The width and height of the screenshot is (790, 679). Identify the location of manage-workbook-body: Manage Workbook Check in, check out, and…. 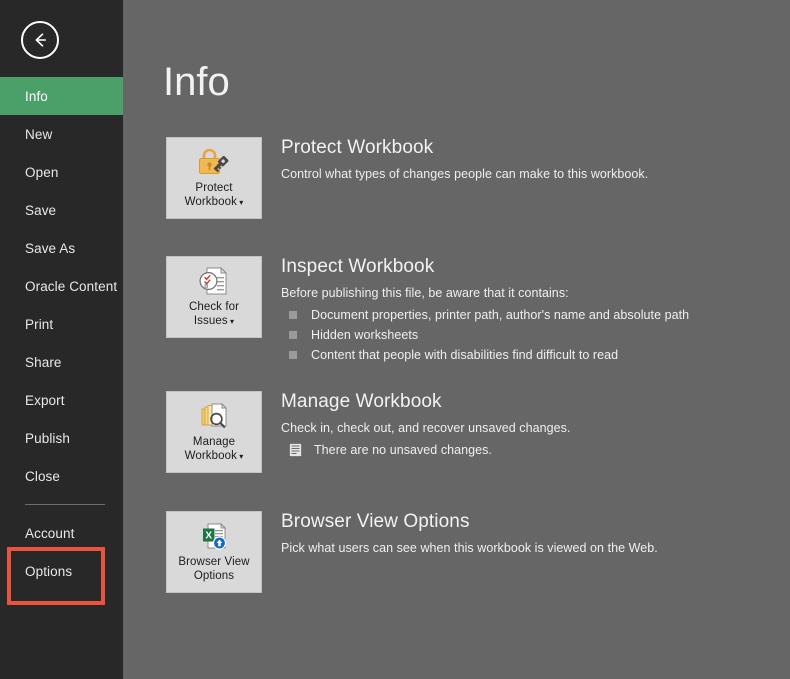
(533, 424).